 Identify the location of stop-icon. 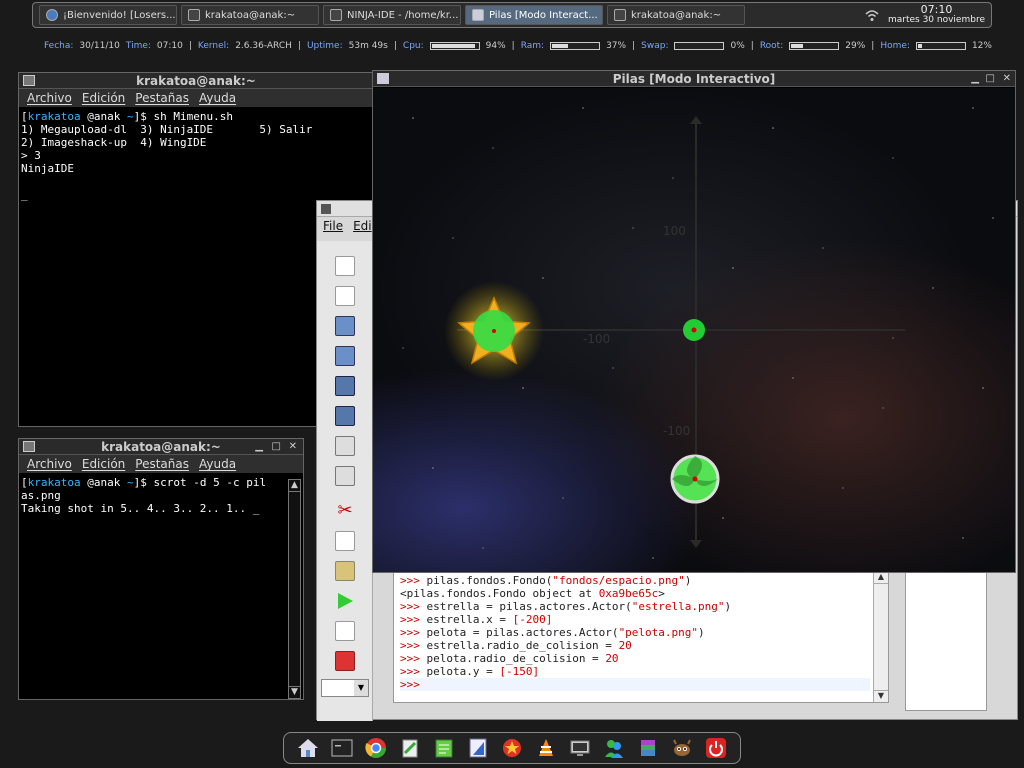
(345, 661).